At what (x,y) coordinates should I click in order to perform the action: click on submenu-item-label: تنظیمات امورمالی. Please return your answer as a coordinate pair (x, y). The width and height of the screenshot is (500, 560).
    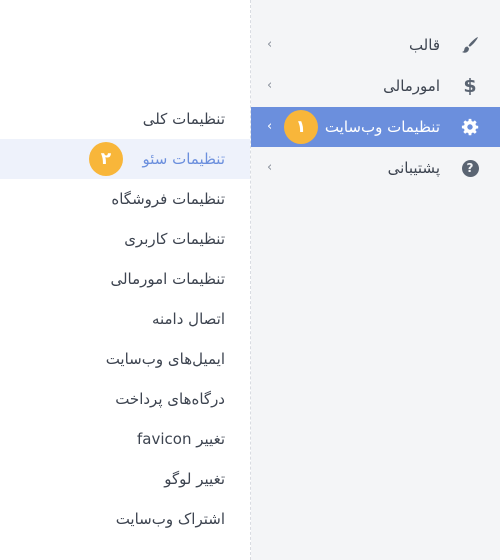
    Looking at the image, I should click on (167, 279).